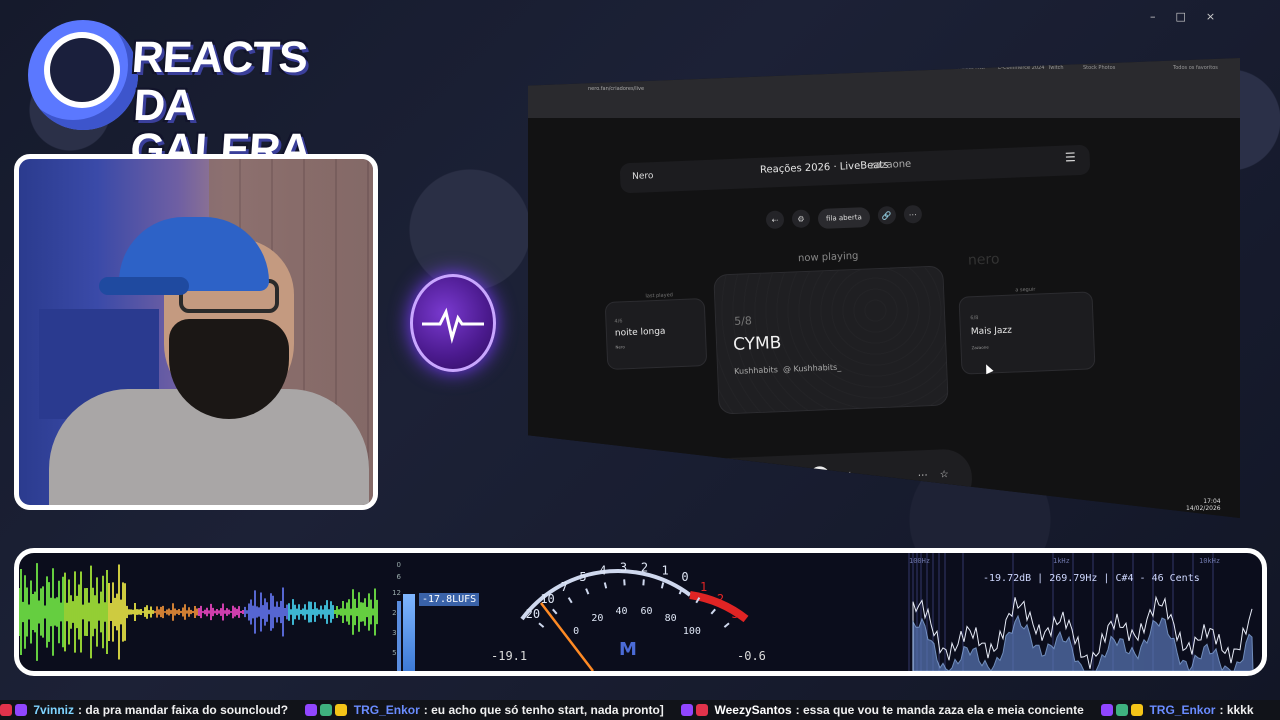 The width and height of the screenshot is (1280, 720). What do you see at coordinates (198, 612) in the screenshot?
I see `waveform` at bounding box center [198, 612].